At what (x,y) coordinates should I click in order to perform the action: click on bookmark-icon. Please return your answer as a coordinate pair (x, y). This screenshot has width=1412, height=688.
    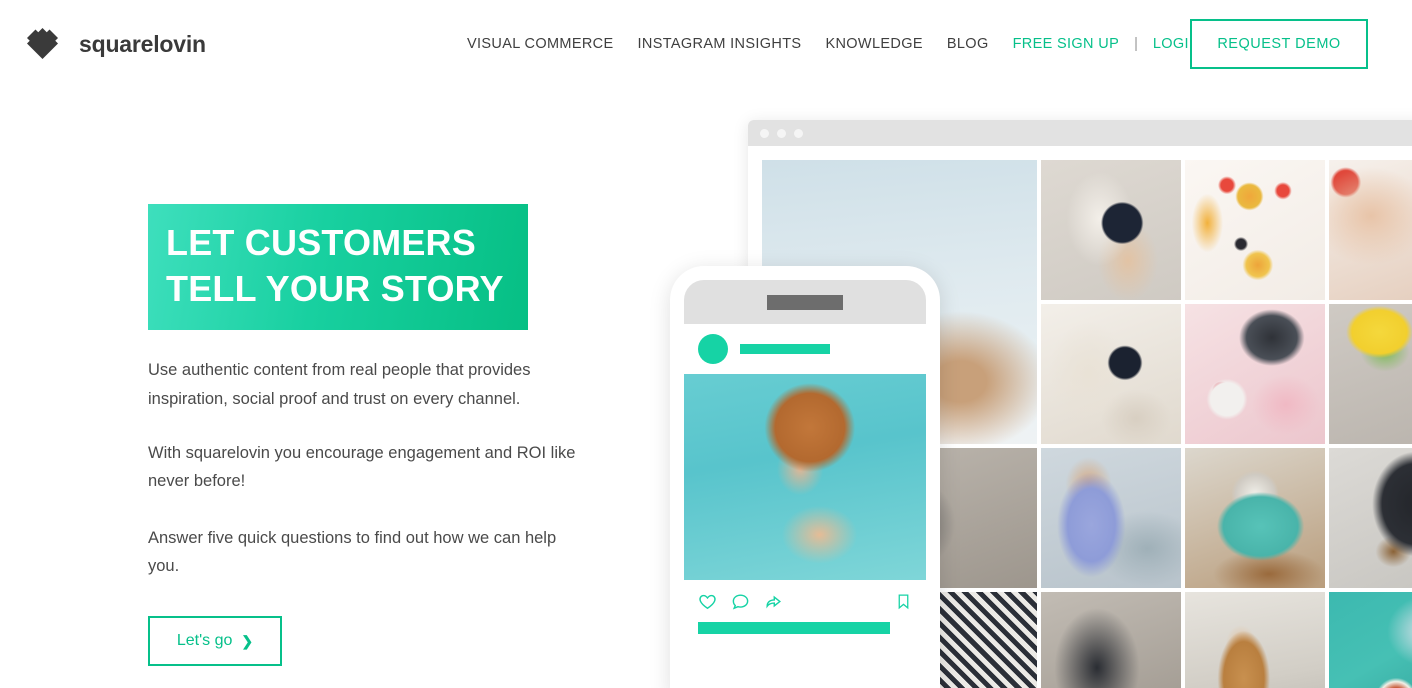
    Looking at the image, I should click on (903, 601).